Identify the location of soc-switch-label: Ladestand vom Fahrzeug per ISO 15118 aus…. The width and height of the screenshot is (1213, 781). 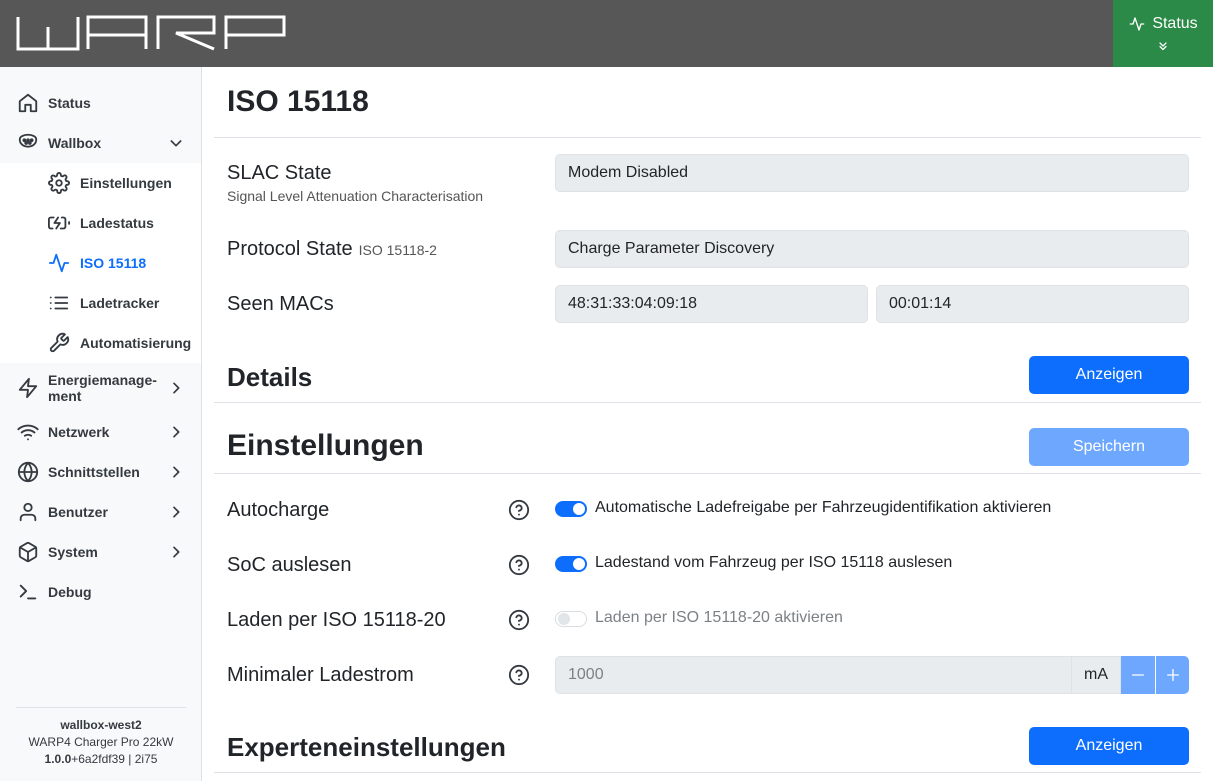
(774, 562).